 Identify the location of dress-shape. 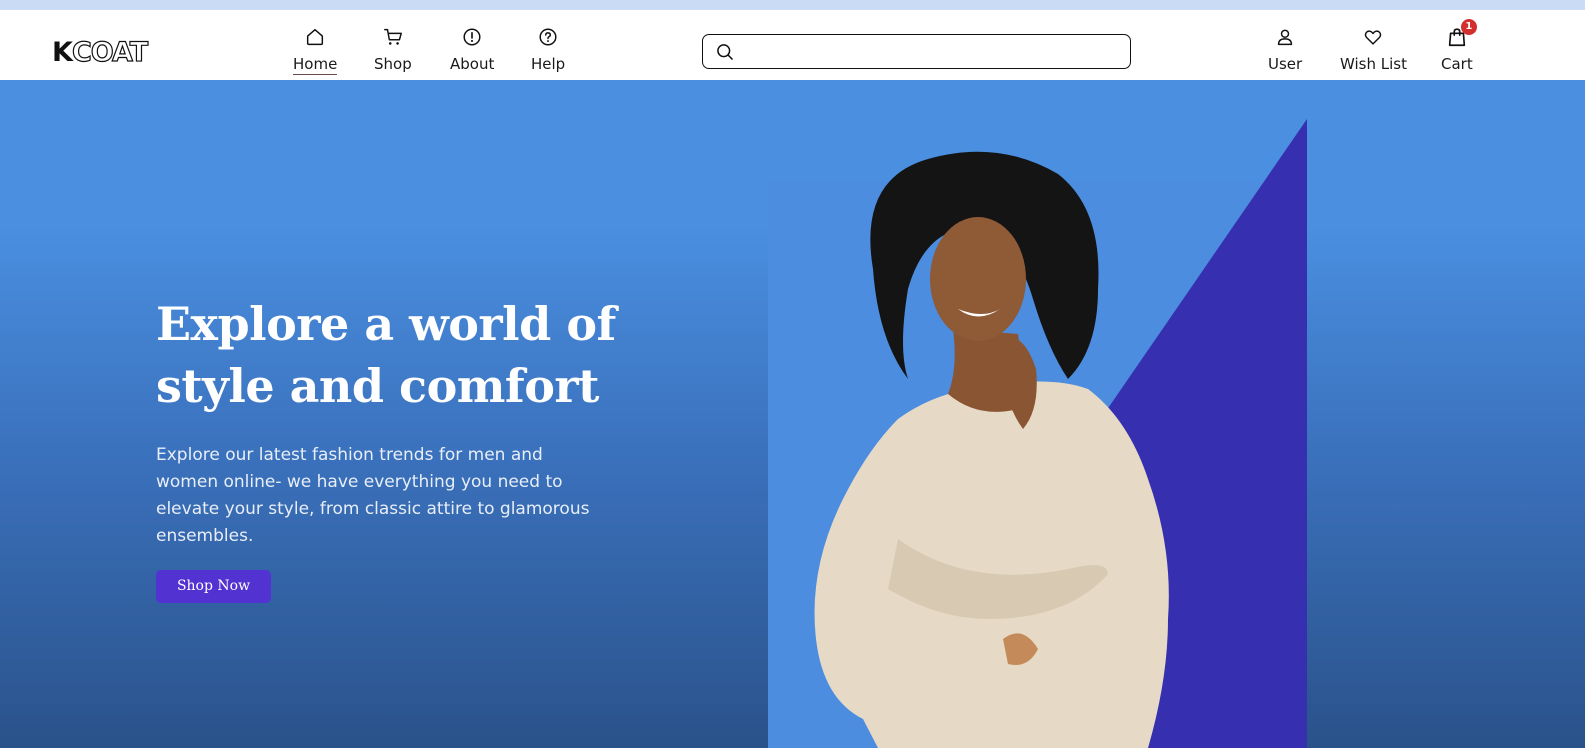
(991, 564).